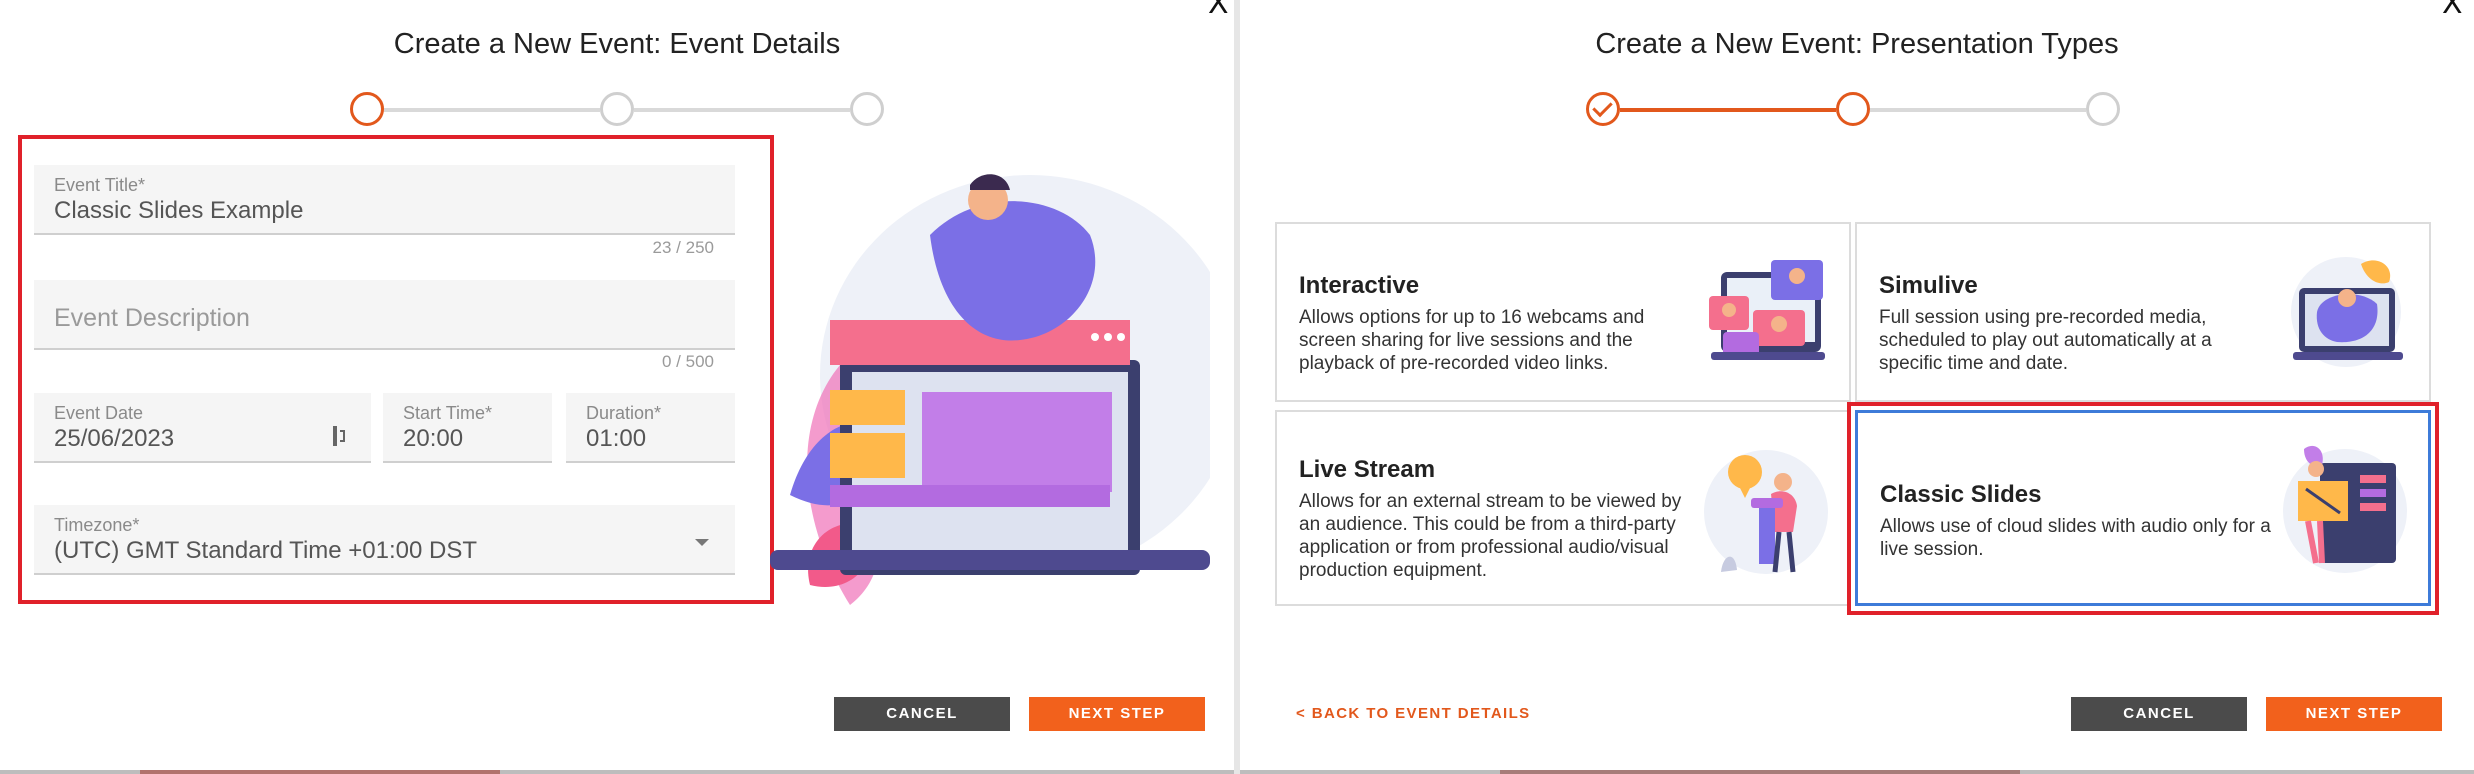 The width and height of the screenshot is (2474, 774). I want to click on highlight-box, so click(2143, 508).